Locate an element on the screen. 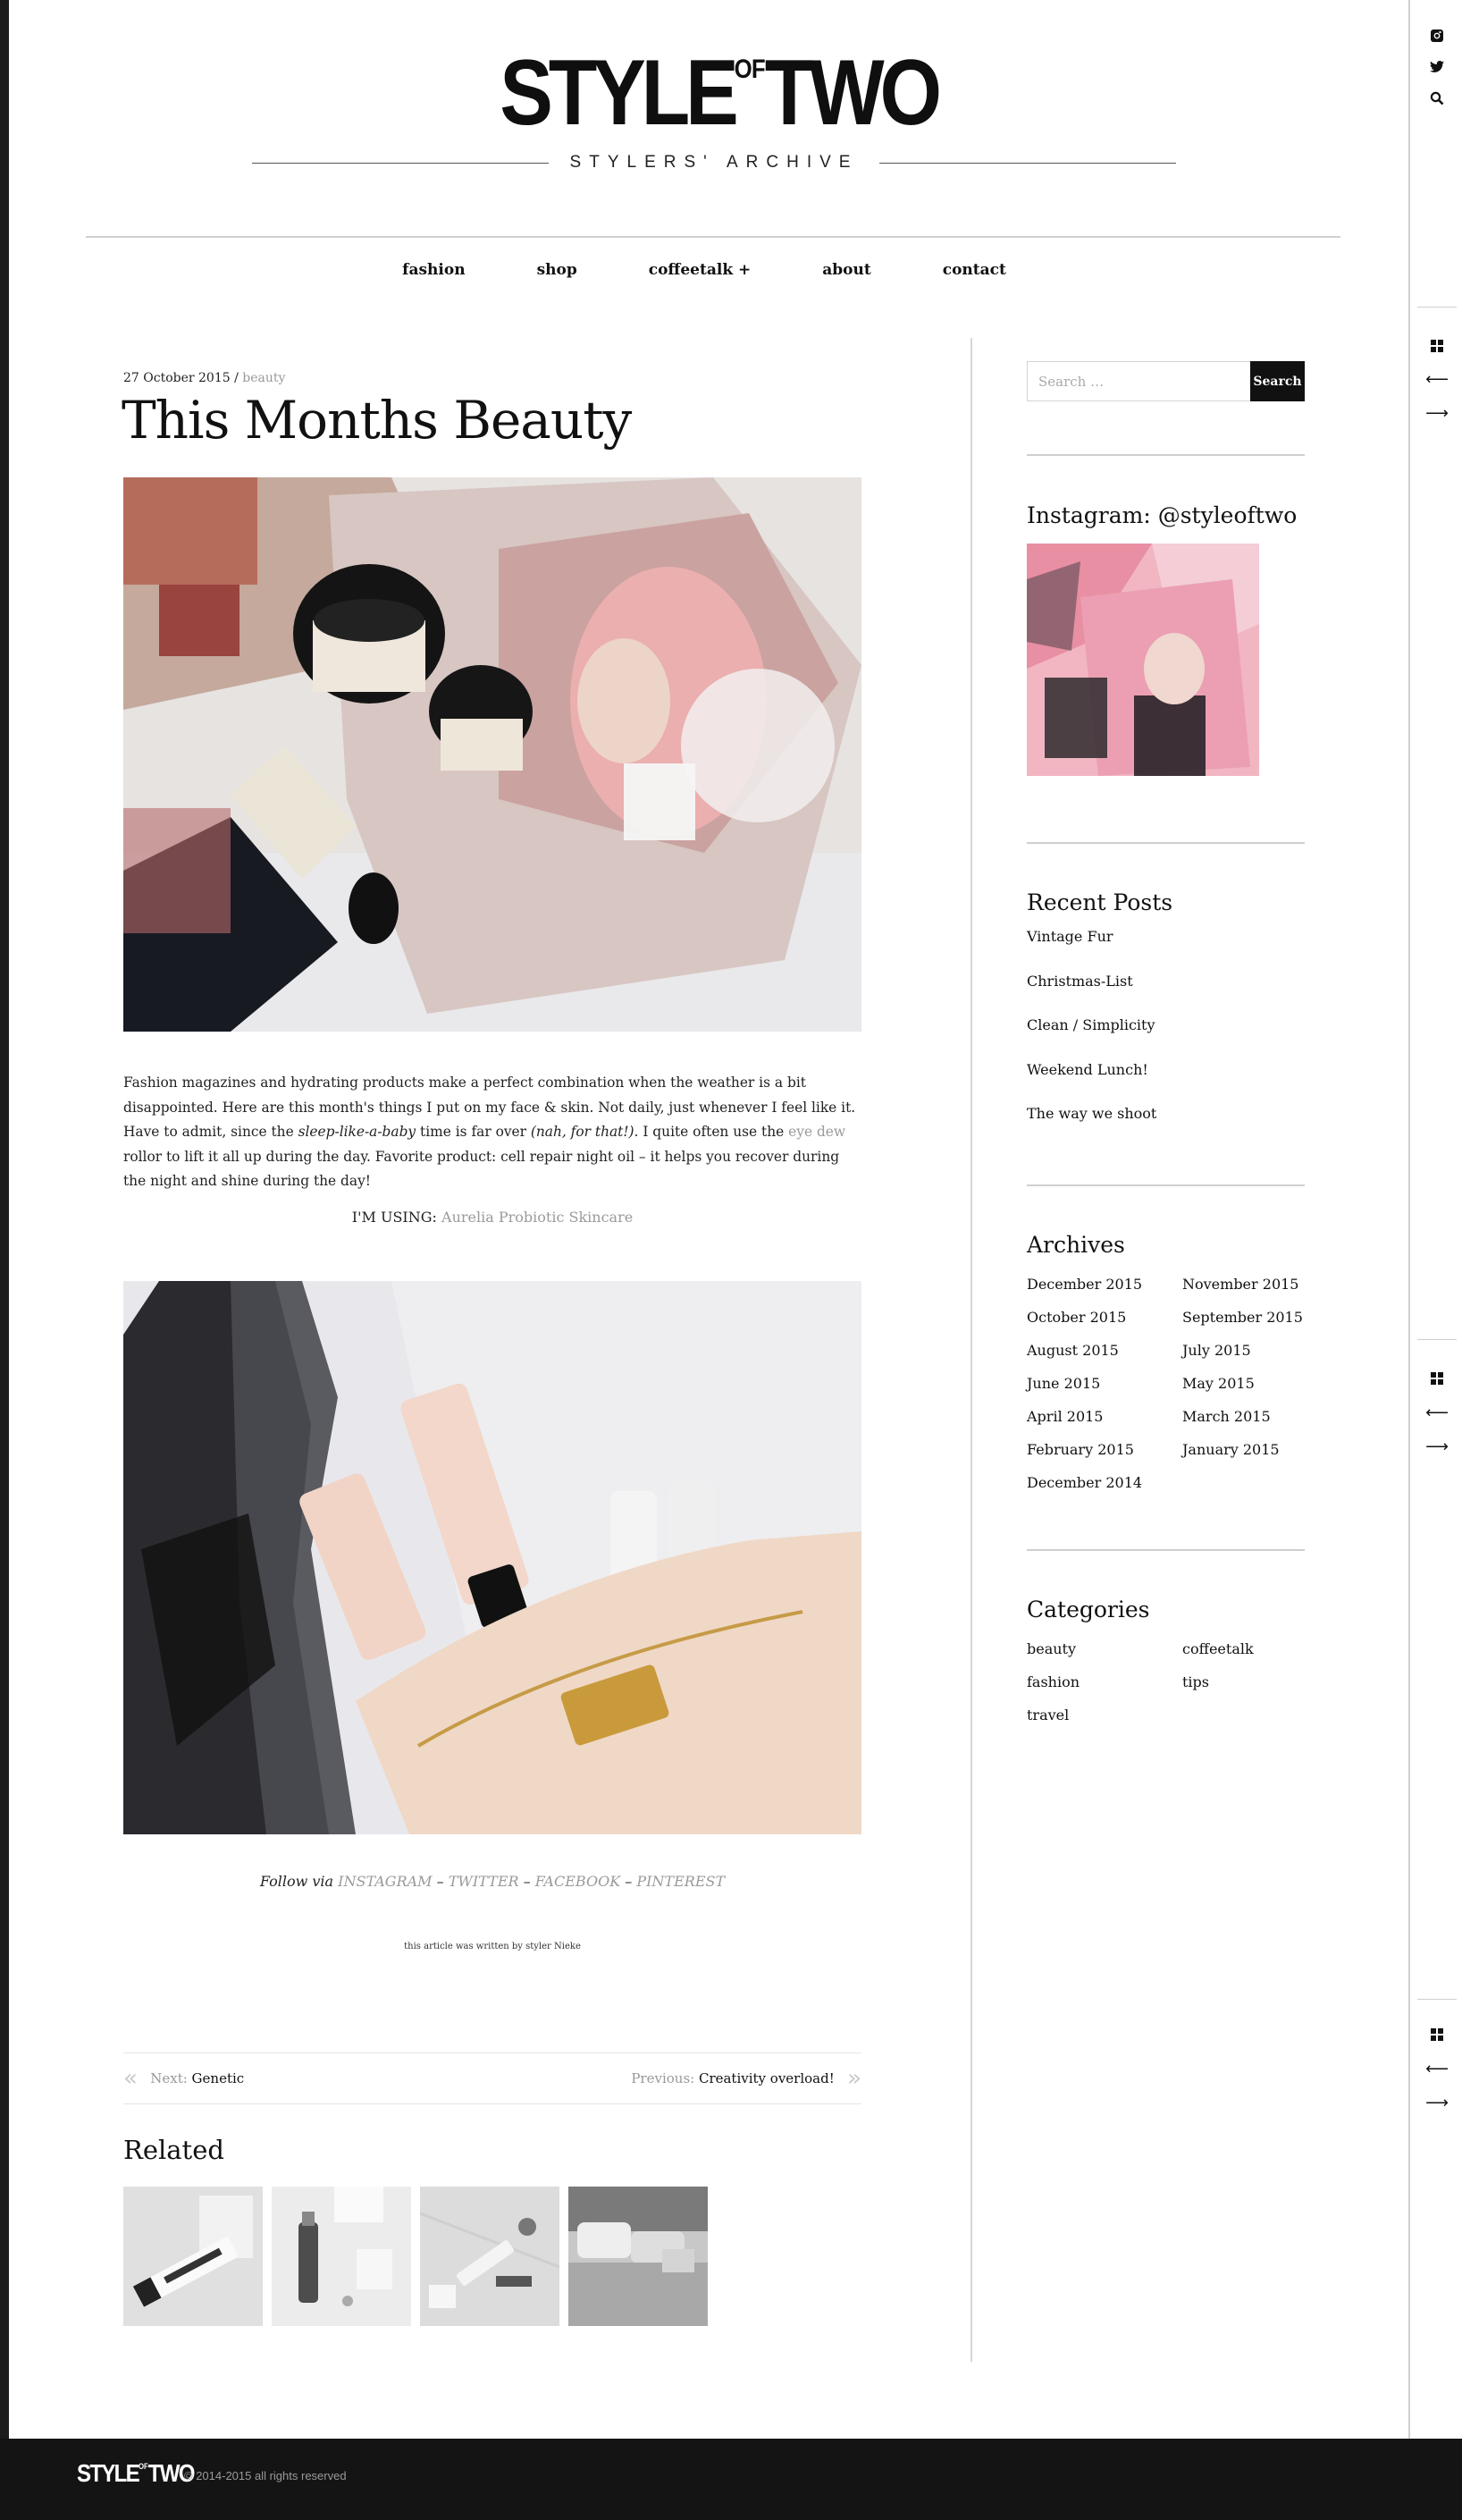  archive-link: July 2015 is located at coordinates (1260, 1351).